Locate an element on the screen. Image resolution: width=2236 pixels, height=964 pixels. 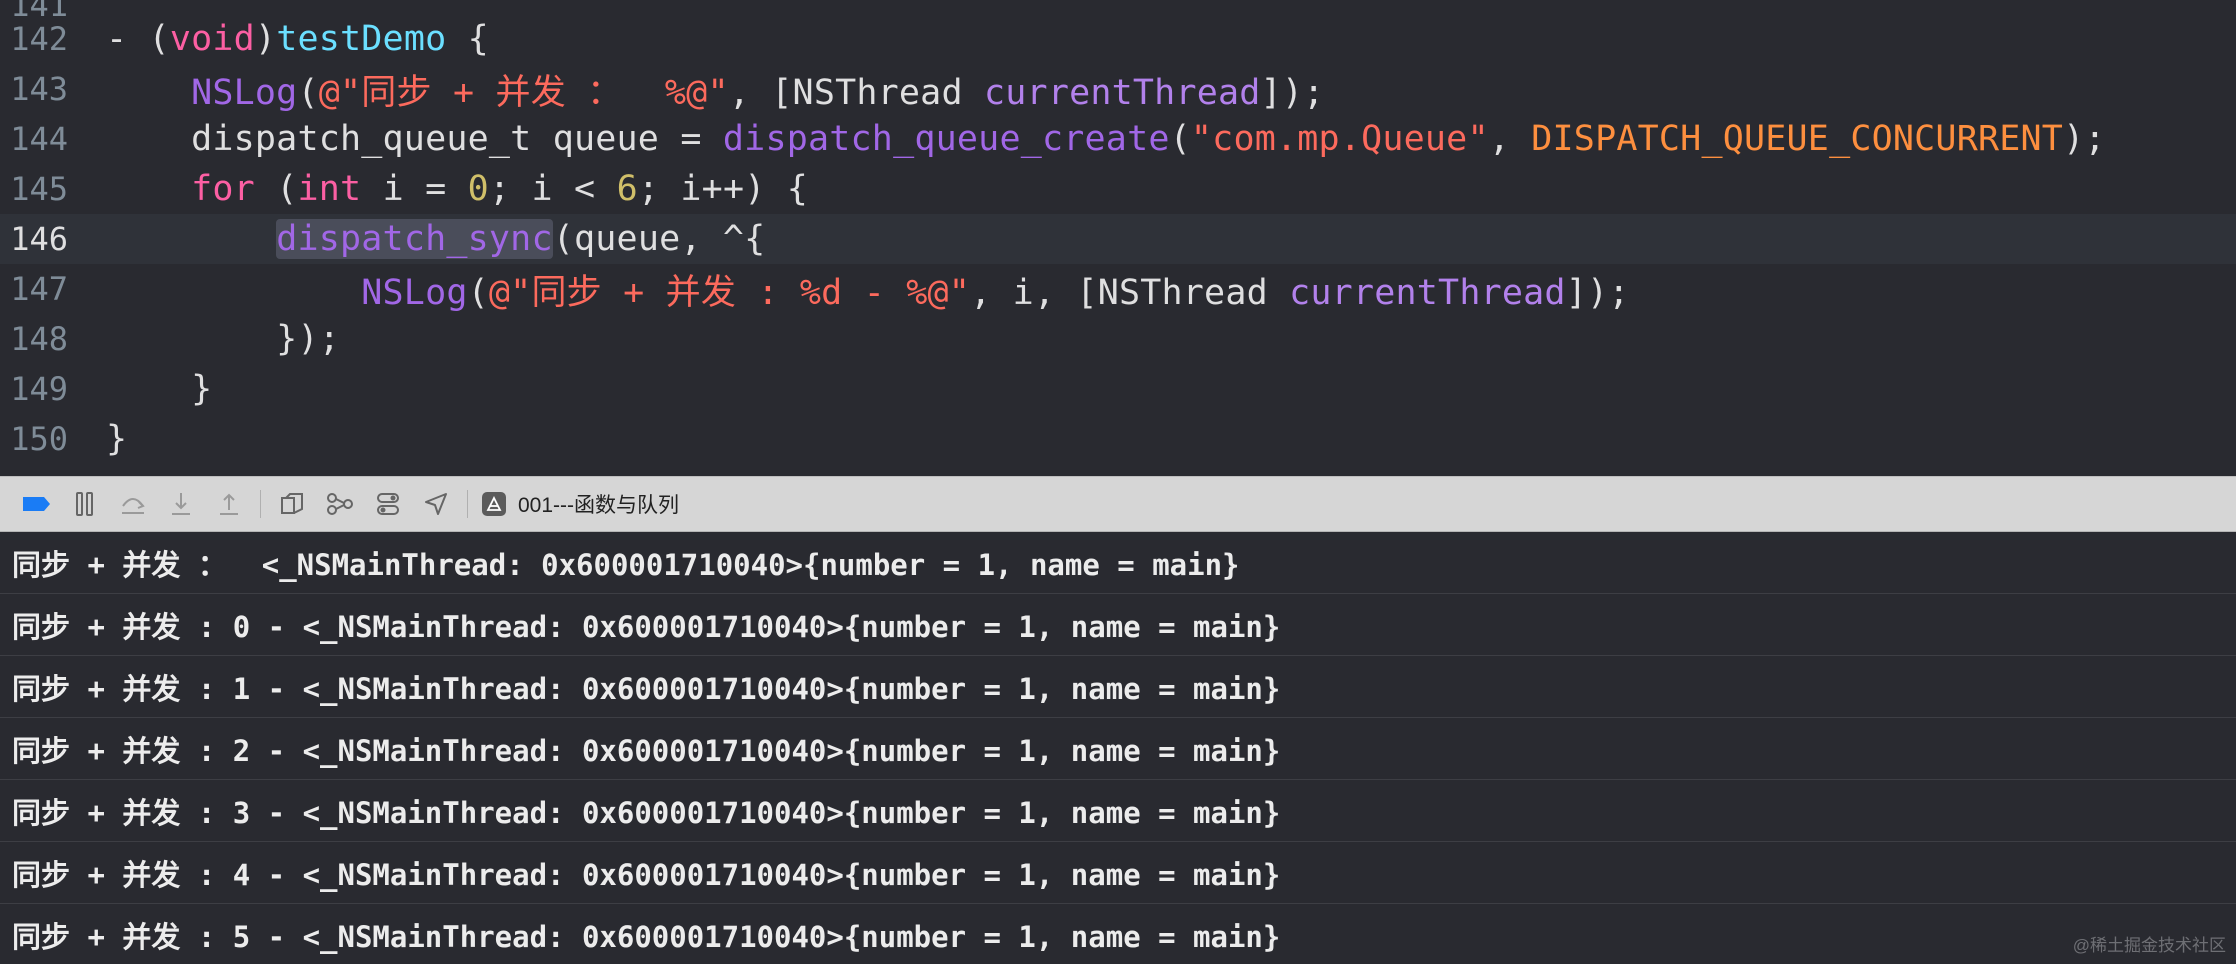
code-token: 6 is located at coordinates (627, 189).